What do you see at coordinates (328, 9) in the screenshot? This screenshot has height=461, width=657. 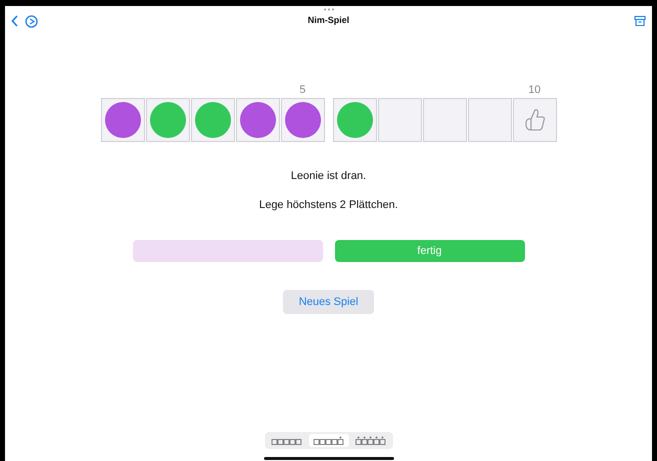 I see `more-icon` at bounding box center [328, 9].